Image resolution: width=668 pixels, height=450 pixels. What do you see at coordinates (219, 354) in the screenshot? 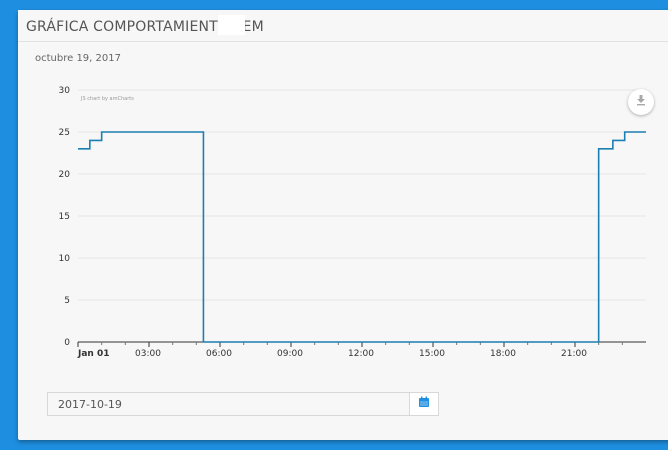
I see `x-tick-label: 06:00` at bounding box center [219, 354].